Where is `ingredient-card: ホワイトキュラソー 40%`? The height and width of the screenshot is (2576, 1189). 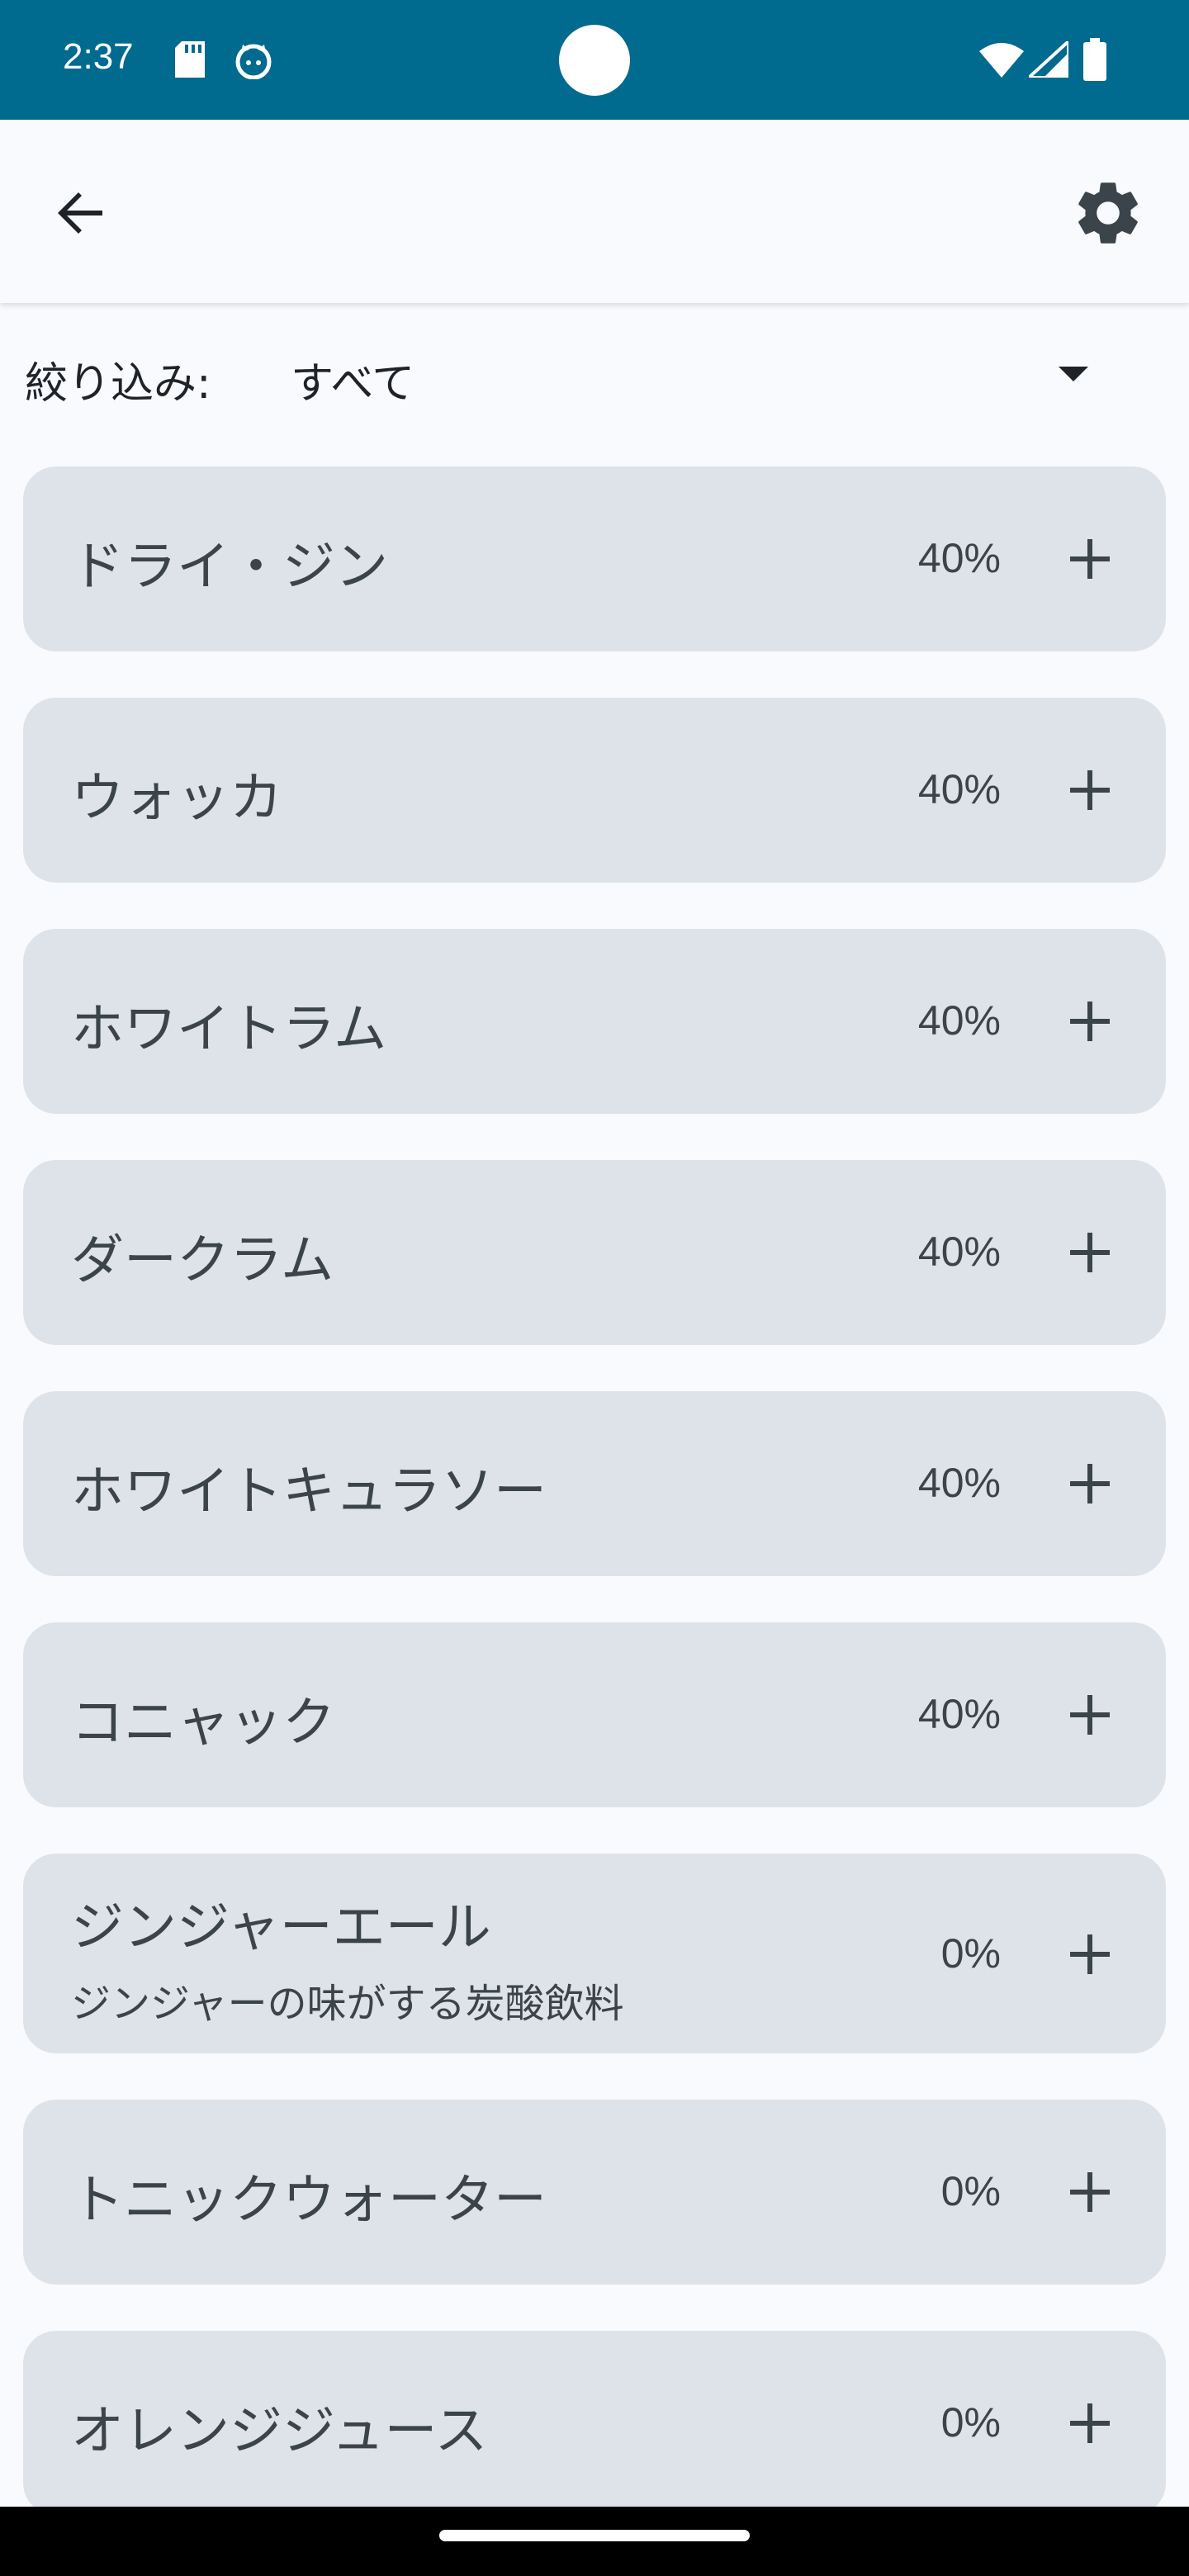 ingredient-card: ホワイトキュラソー 40% is located at coordinates (594, 1483).